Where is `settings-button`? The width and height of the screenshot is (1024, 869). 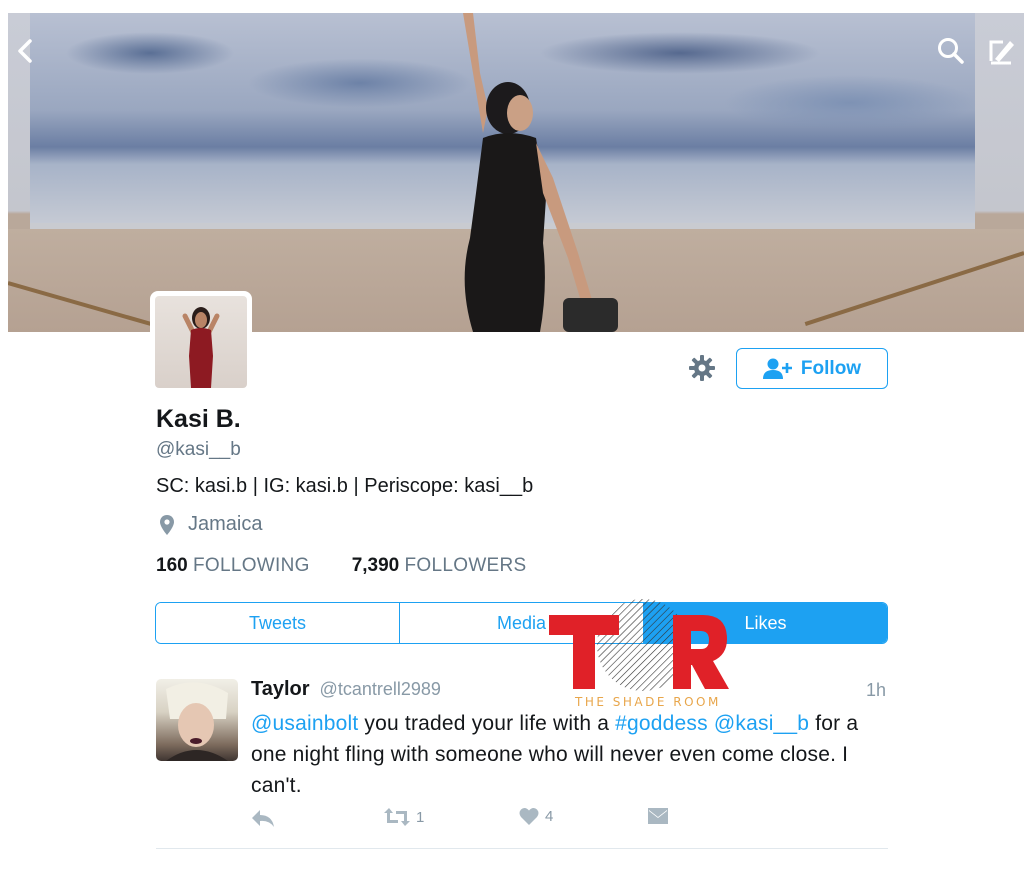
settings-button is located at coordinates (702, 368).